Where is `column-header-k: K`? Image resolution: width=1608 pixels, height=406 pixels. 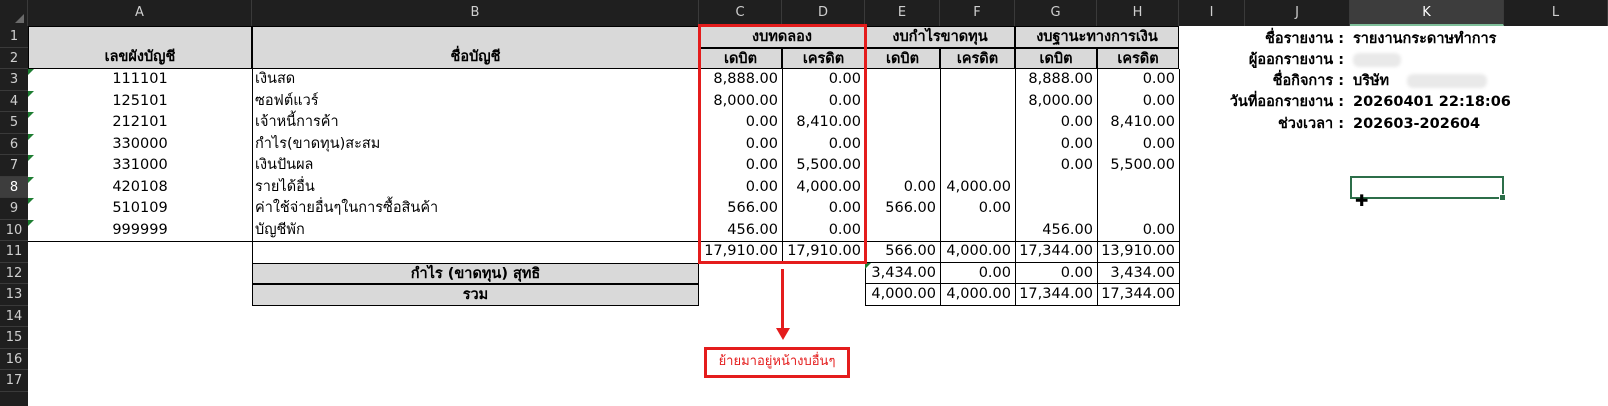
column-header-k: K is located at coordinates (1427, 13).